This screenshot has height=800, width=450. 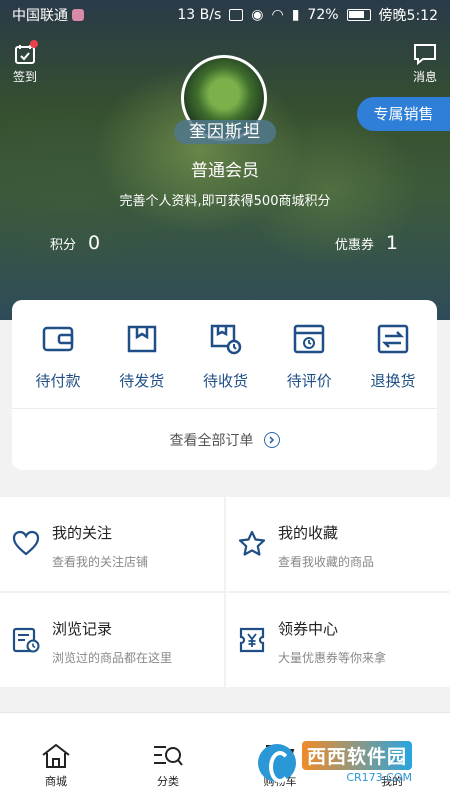 I want to click on messages-label: 消息, so click(x=424, y=77).